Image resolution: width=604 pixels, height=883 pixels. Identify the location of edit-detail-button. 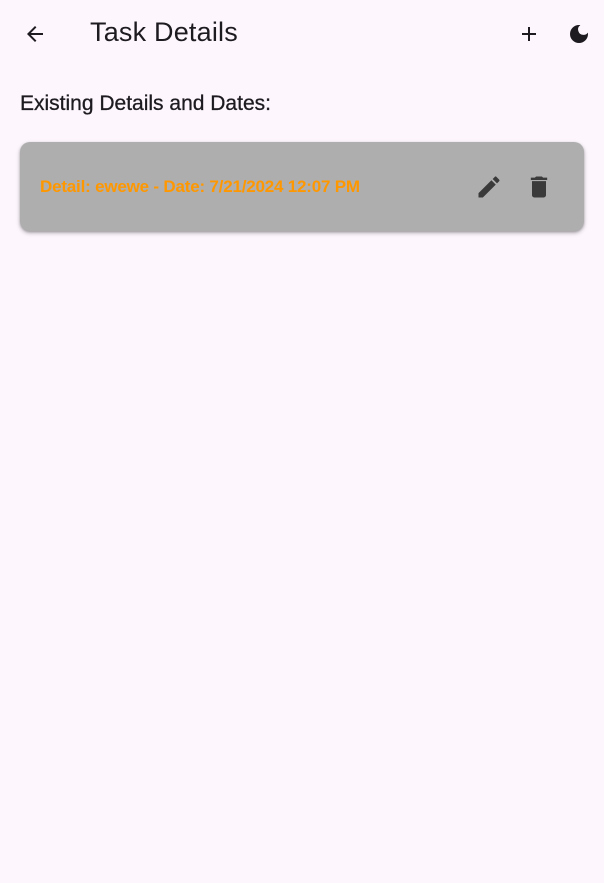
(489, 187).